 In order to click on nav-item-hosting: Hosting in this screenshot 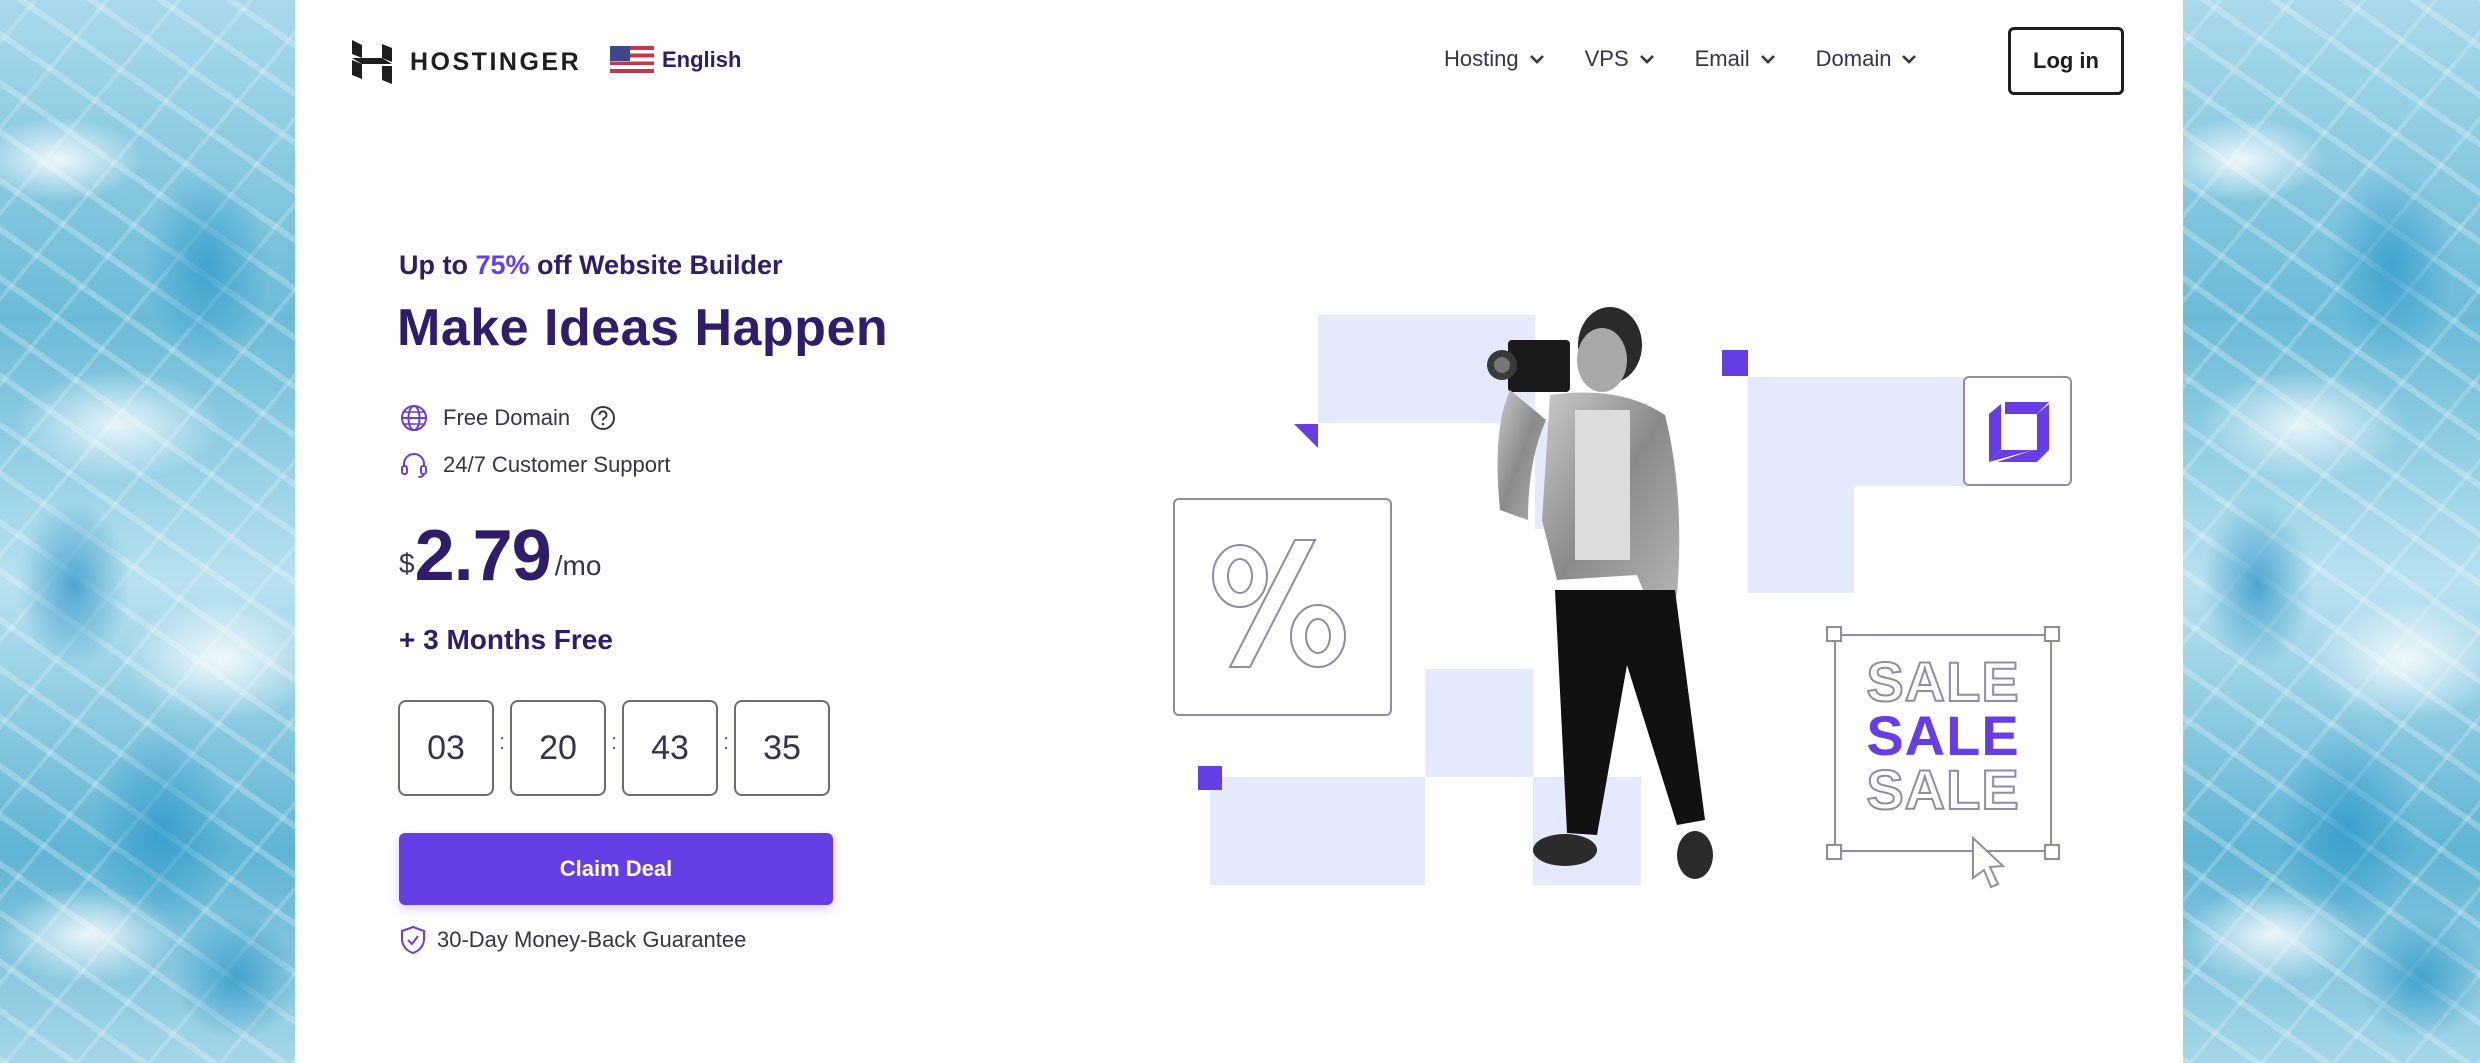, I will do `click(1494, 59)`.